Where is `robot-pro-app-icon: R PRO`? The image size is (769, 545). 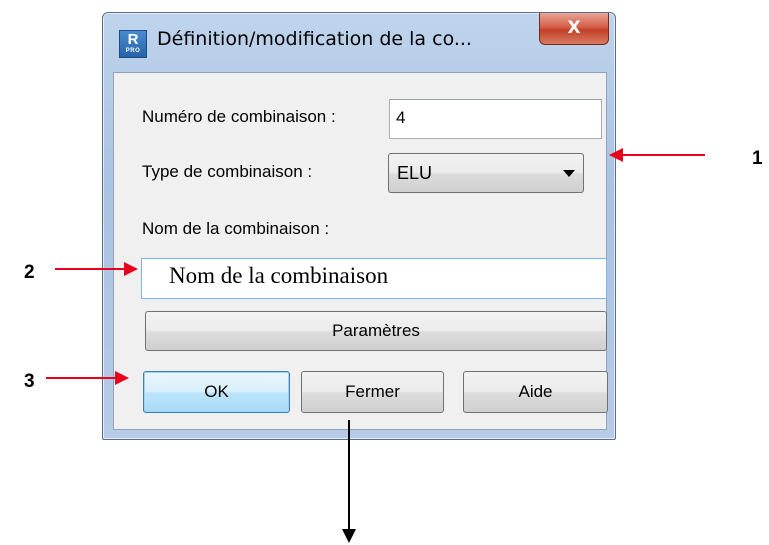
robot-pro-app-icon: R PRO is located at coordinates (133, 44).